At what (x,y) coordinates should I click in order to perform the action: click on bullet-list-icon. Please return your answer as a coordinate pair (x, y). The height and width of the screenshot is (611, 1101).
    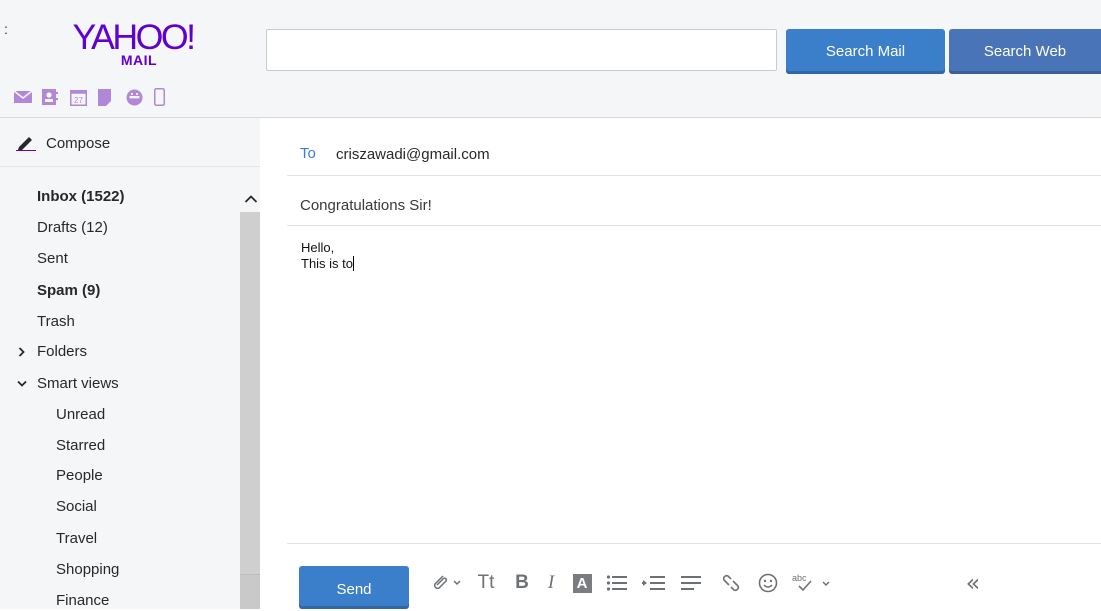
    Looking at the image, I should click on (616, 583).